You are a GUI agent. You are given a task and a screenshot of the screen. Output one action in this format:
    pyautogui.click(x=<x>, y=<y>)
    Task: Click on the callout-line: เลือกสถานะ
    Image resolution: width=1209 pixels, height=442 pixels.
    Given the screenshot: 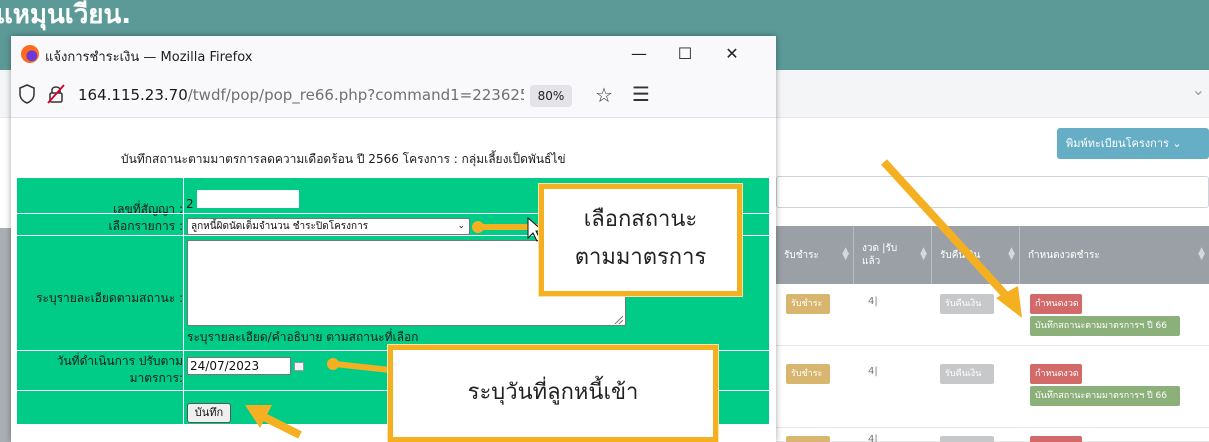 What is the action you would take?
    pyautogui.click(x=640, y=219)
    